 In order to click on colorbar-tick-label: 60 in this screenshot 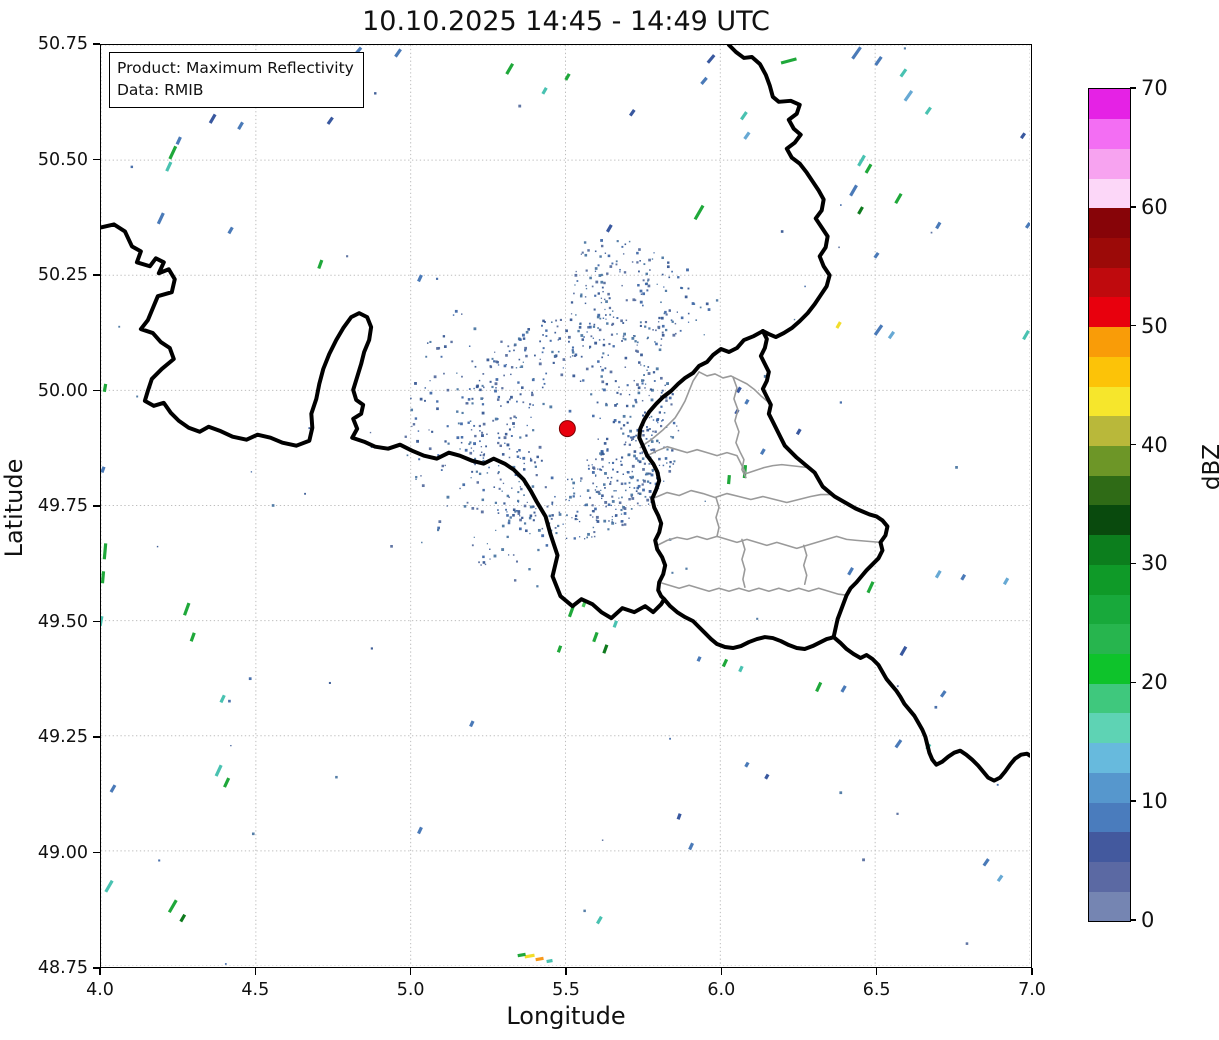, I will do `click(1154, 206)`.